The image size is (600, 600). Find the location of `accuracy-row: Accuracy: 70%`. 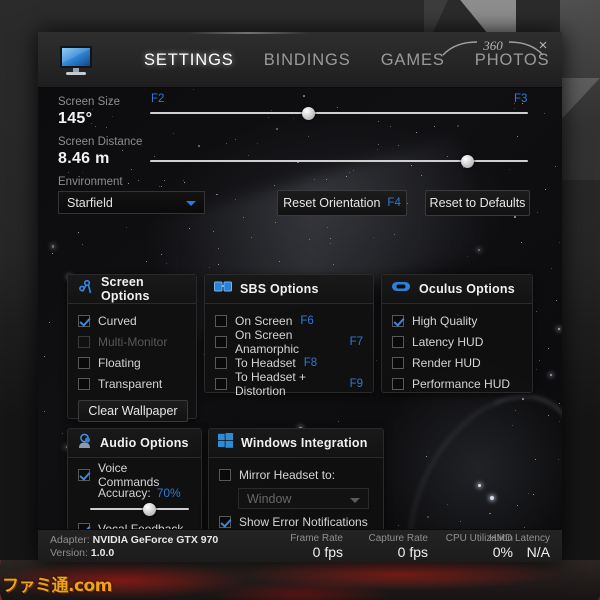

accuracy-row: Accuracy: 70% is located at coordinates (144, 493).